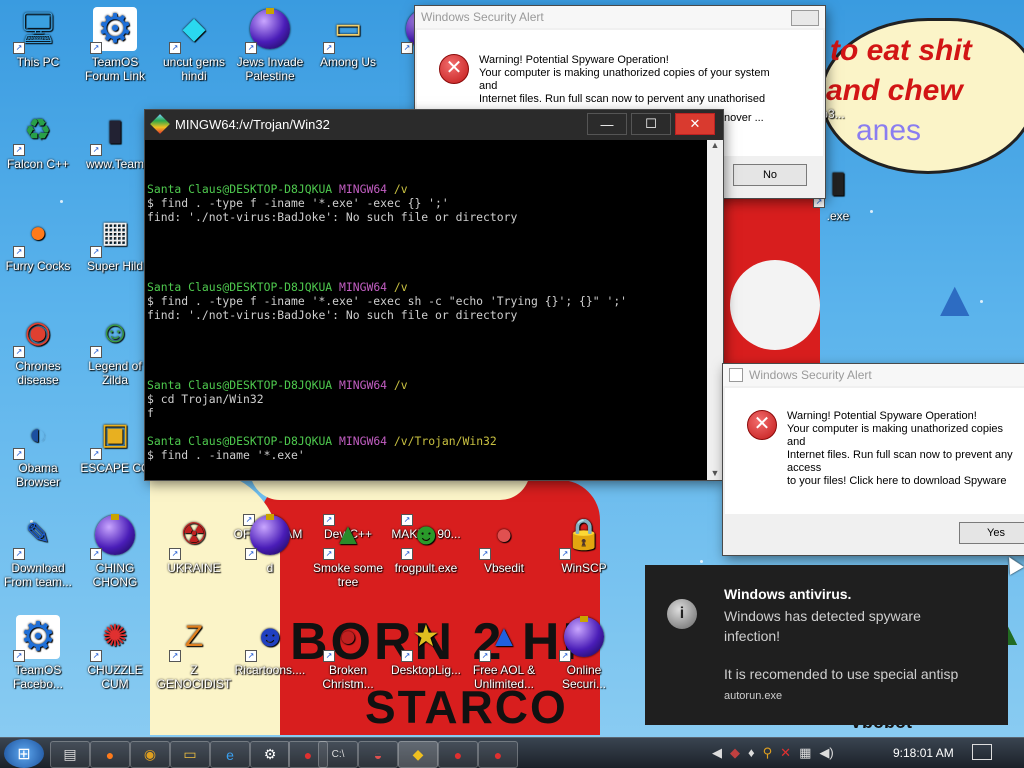 The image size is (1024, 768). Describe the element at coordinates (38, 37) in the screenshot. I see `desktop-icon: 🖥 ↗ This PC` at that location.